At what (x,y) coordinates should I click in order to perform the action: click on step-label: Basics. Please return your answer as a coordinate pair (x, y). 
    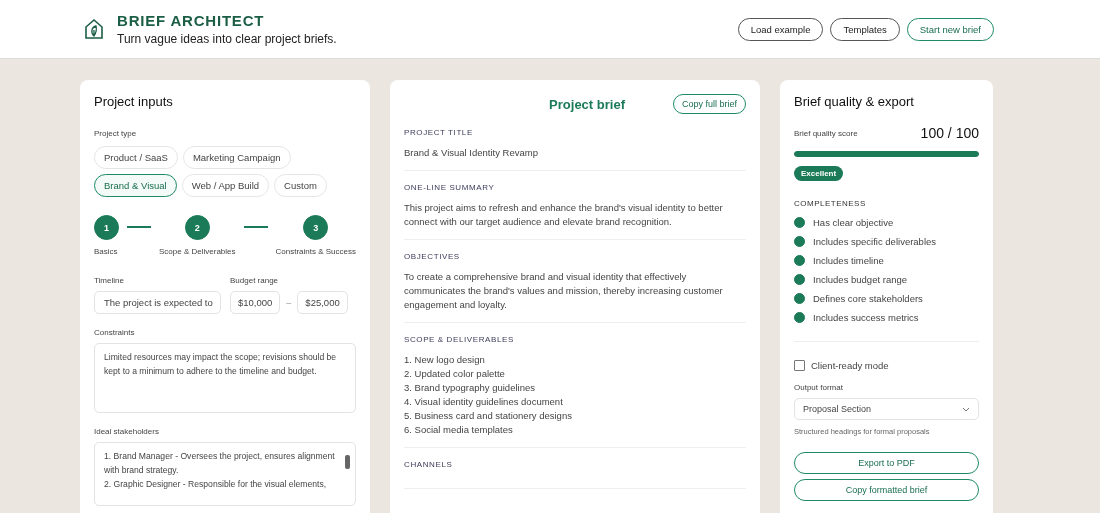
    Looking at the image, I should click on (106, 251).